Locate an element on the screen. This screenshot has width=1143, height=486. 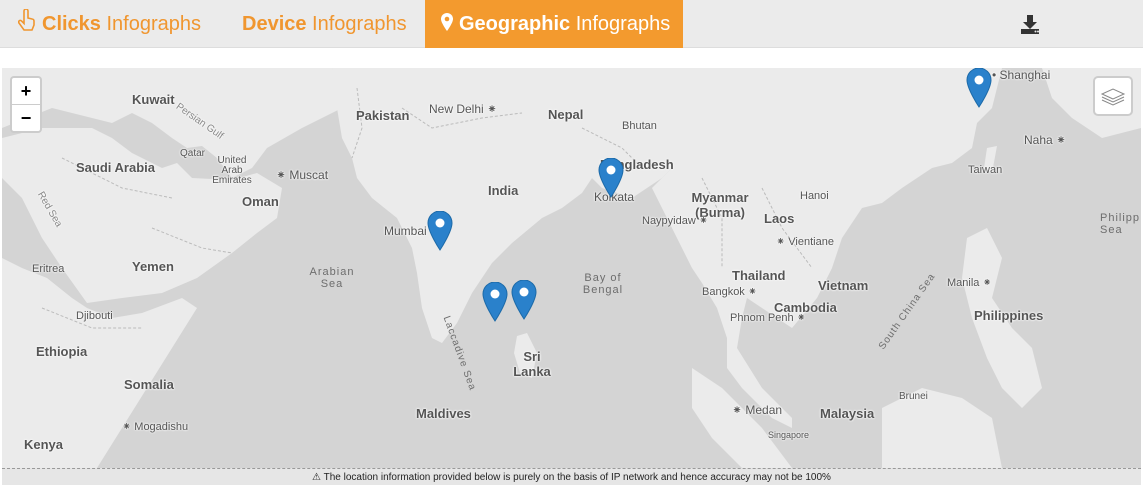
layers-button is located at coordinates (1113, 96).